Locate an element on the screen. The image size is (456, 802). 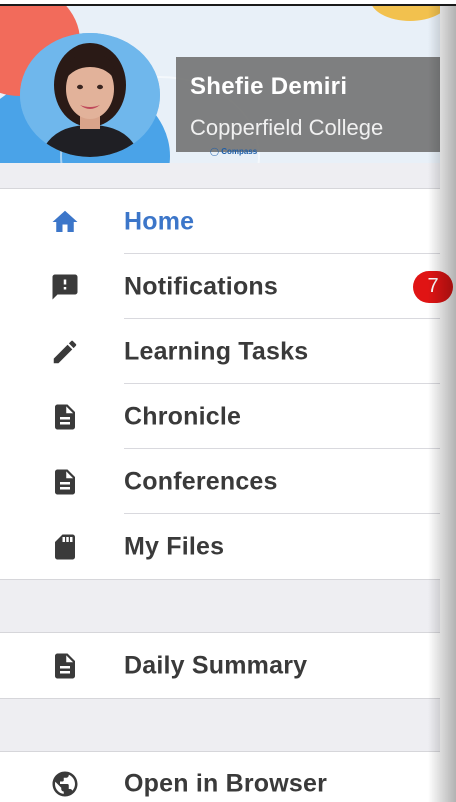
menu-item-daily-summary: Daily Summary is located at coordinates (220, 665).